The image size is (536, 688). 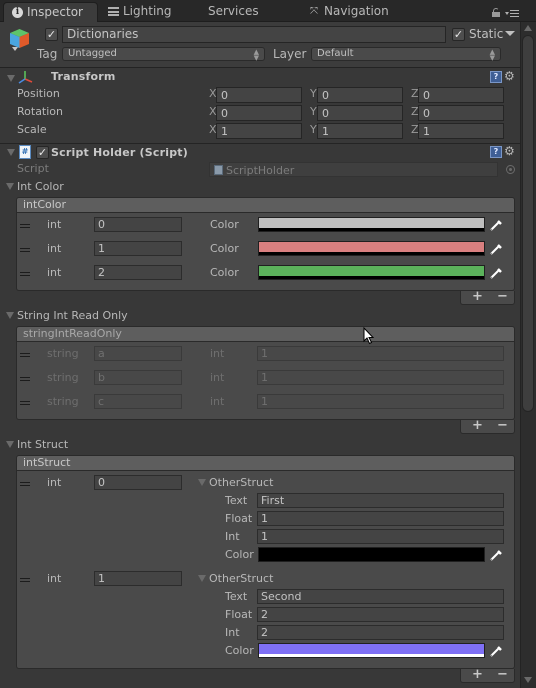 What do you see at coordinates (528, 223) in the screenshot?
I see `scrollbar-thumb` at bounding box center [528, 223].